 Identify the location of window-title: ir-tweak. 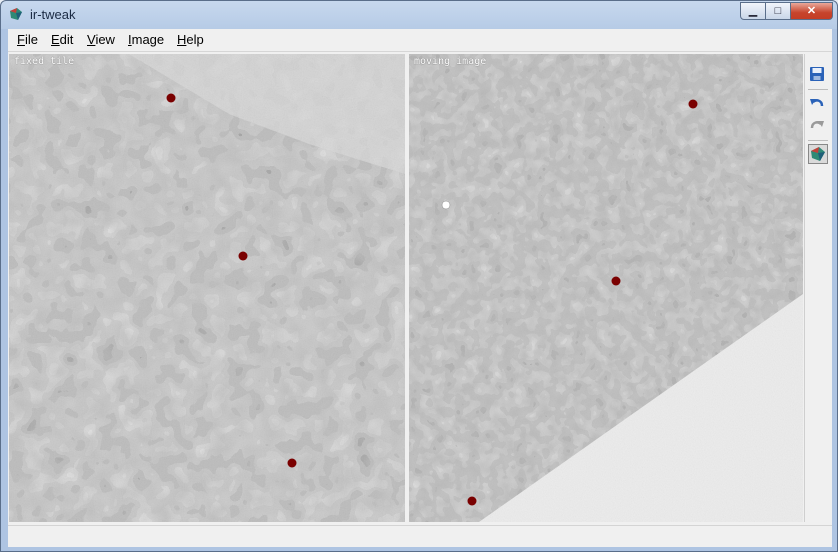
(53, 14).